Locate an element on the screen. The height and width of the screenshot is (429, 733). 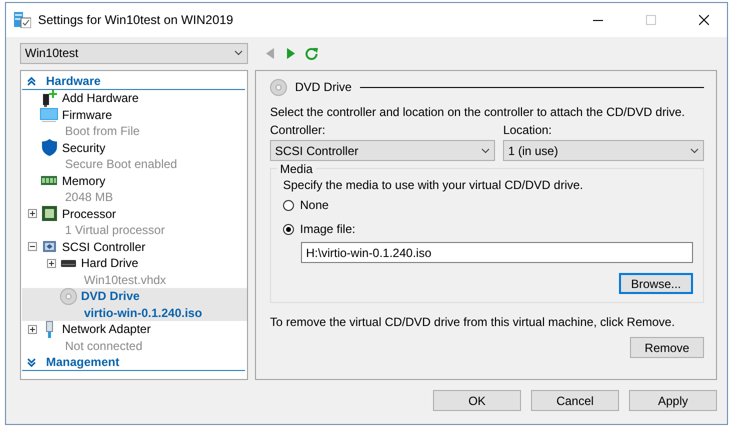
settings-window-icon is located at coordinates (22, 20).